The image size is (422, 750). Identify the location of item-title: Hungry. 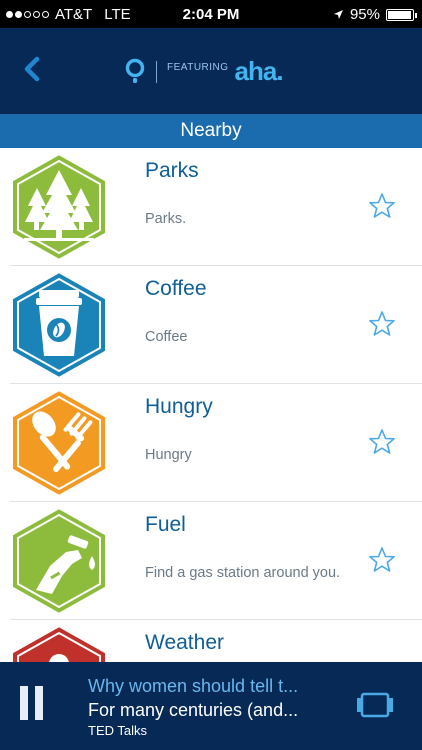
(179, 406).